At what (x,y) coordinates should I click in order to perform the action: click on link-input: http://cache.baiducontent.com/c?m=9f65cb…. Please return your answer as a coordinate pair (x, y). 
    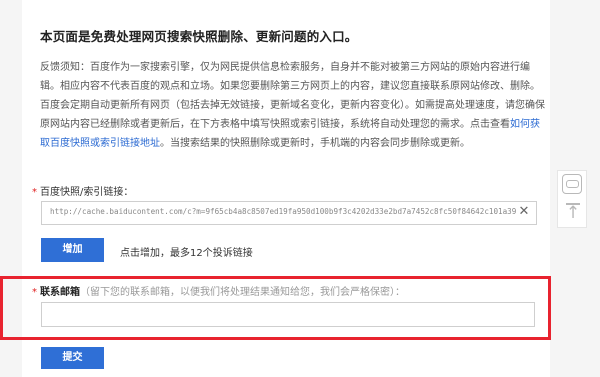
    Looking at the image, I should click on (289, 213).